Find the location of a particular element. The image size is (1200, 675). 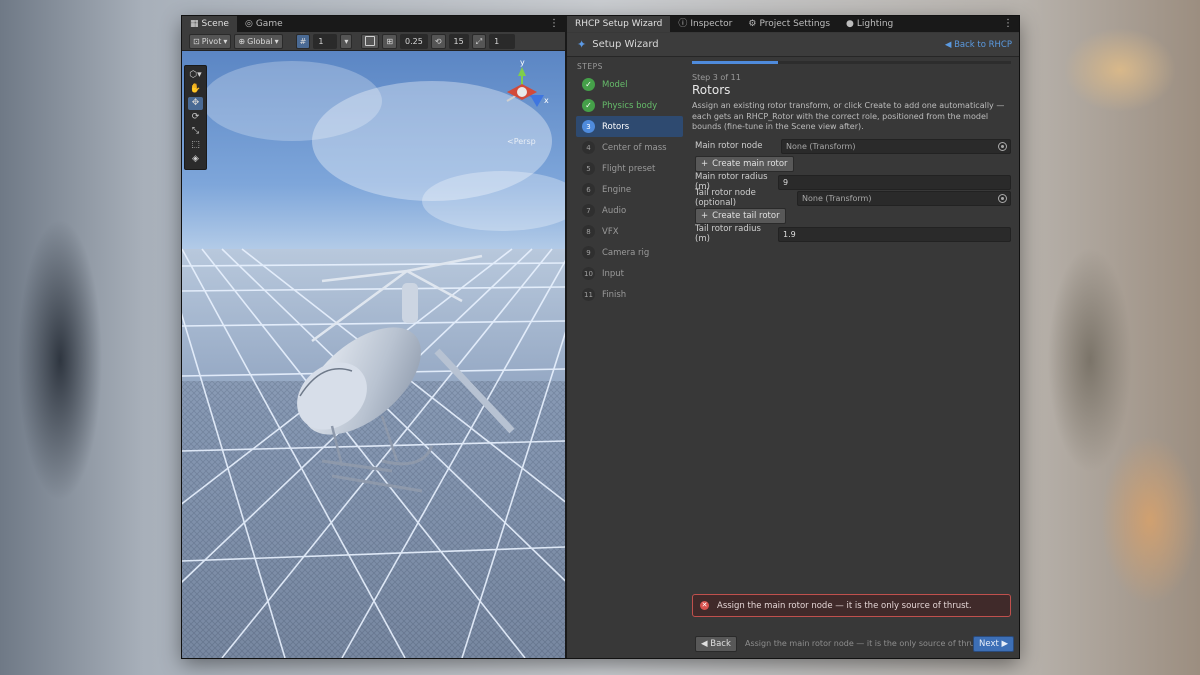

next-button: Next ▶ is located at coordinates (994, 644).